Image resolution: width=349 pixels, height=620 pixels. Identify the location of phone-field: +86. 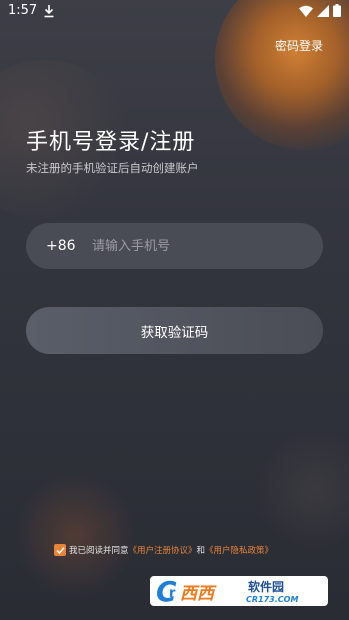
(174, 246).